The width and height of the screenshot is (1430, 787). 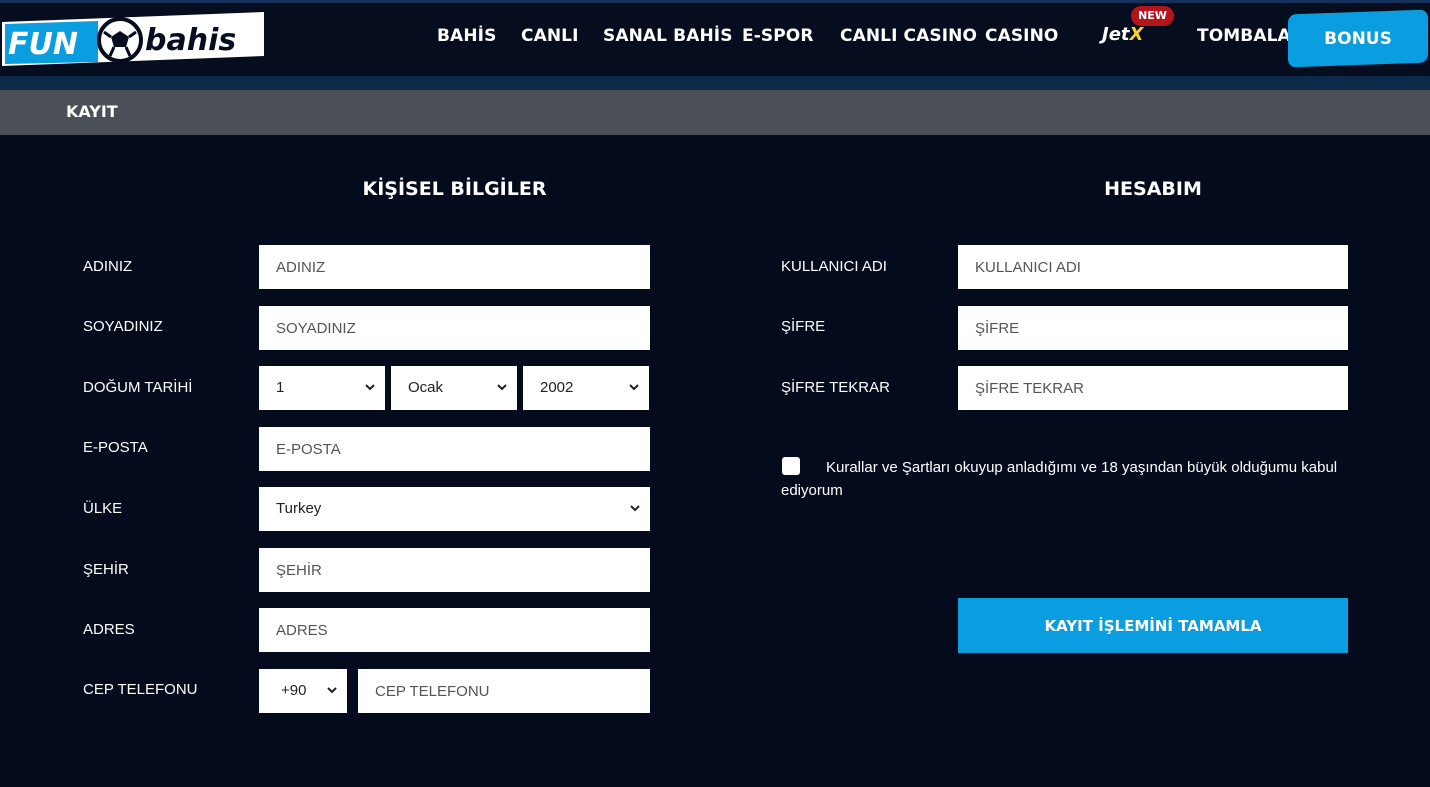 I want to click on username-label: KULLANICI ADI, so click(x=834, y=266).